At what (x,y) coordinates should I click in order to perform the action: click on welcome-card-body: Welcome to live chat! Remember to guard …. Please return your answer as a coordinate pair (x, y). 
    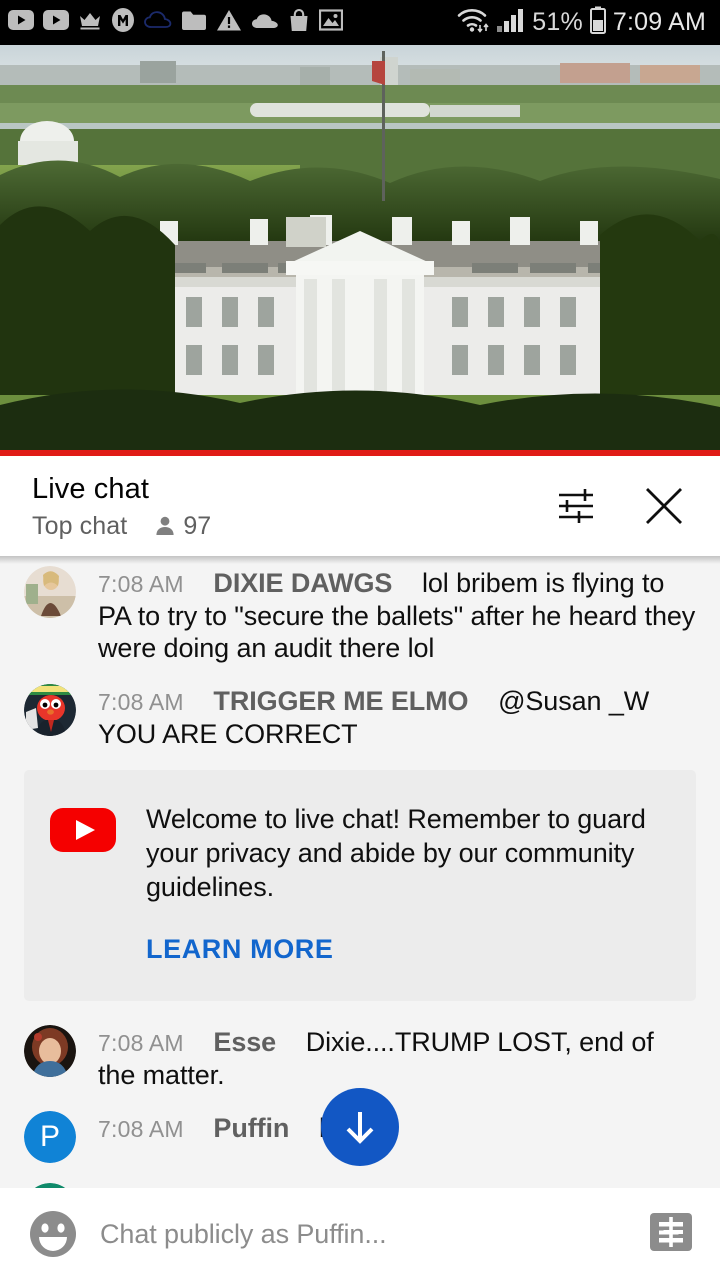
    Looking at the image, I should click on (408, 883).